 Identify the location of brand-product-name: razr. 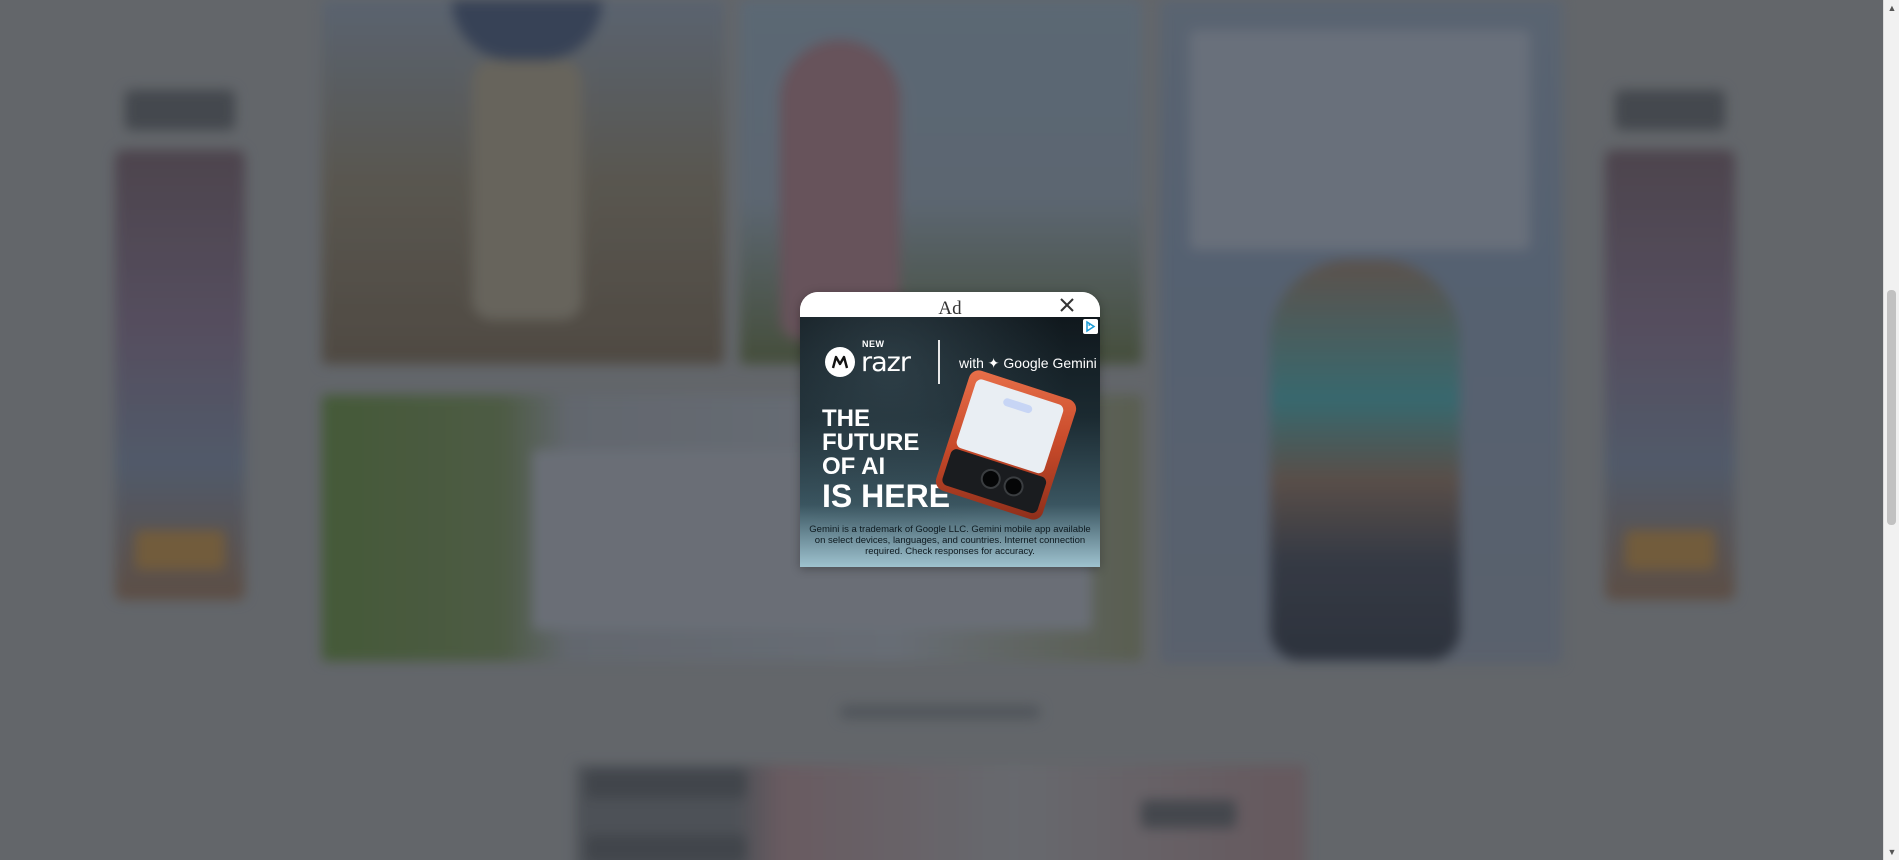
(886, 362).